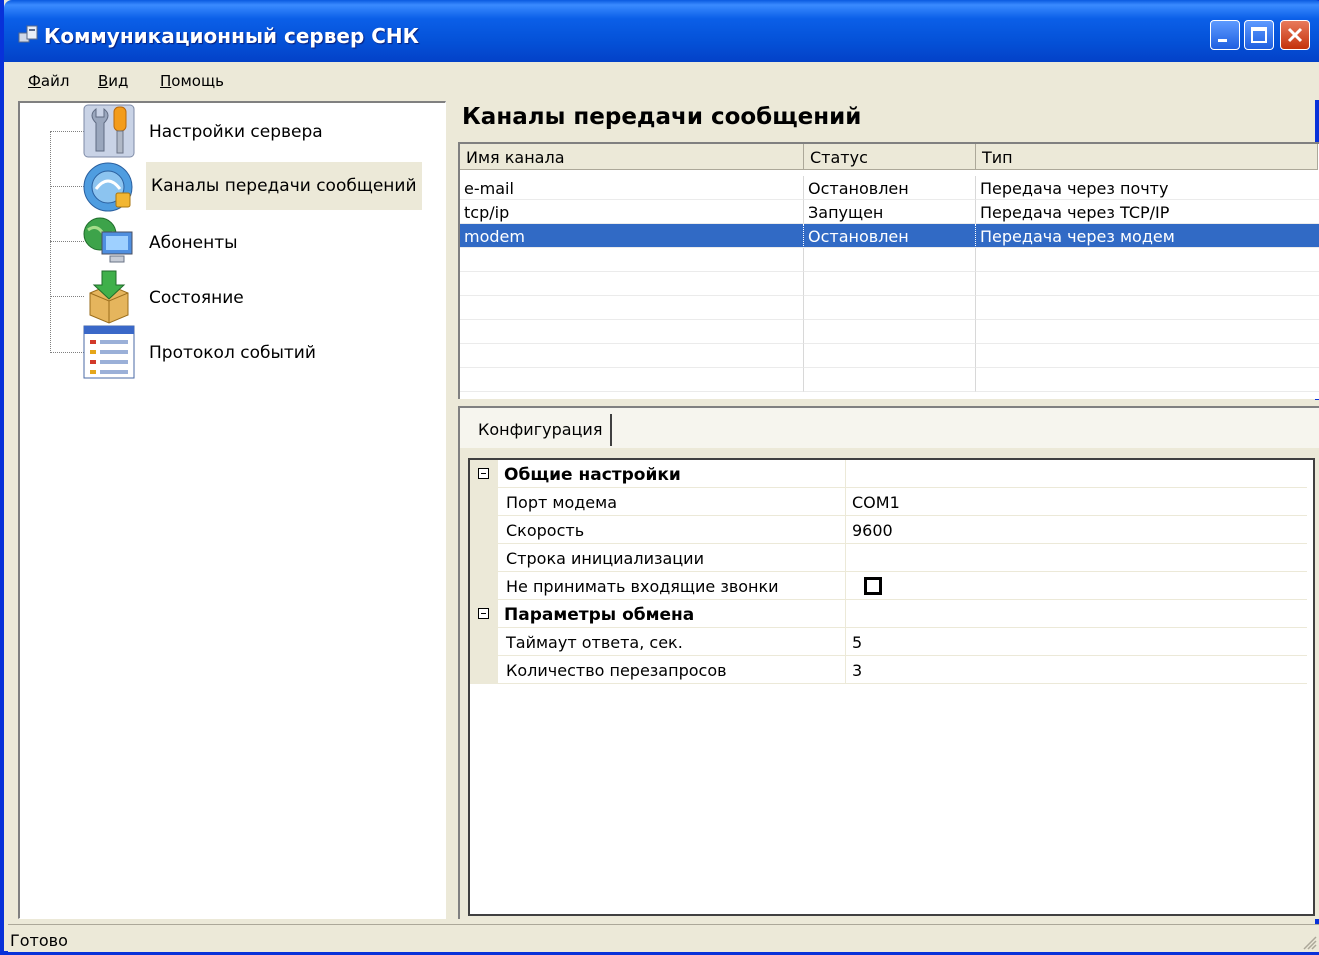  I want to click on property-row: Таймаут ответа, сек. 5, so click(888, 642).